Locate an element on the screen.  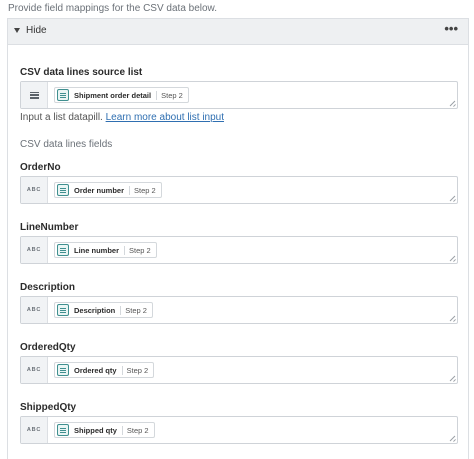
datapill-name: Shipped qty is located at coordinates (95, 430).